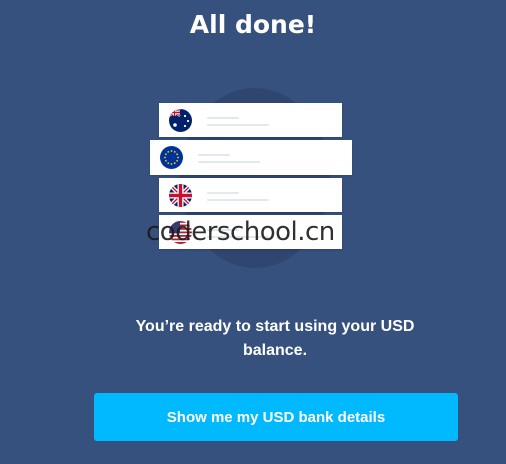  What do you see at coordinates (171, 157) in the screenshot?
I see `eu-flag-icon` at bounding box center [171, 157].